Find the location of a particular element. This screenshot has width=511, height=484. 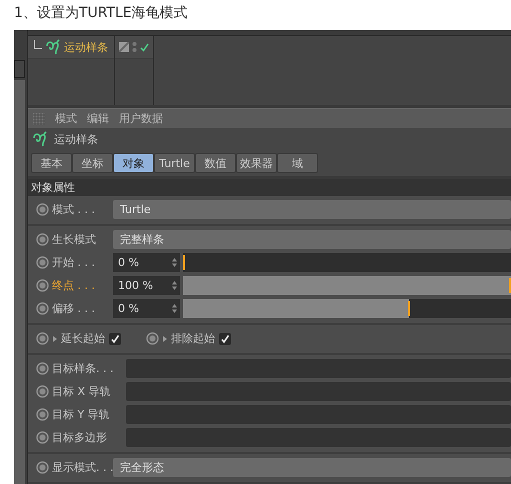

field-label: 目标 Y 导轨 is located at coordinates (81, 414).